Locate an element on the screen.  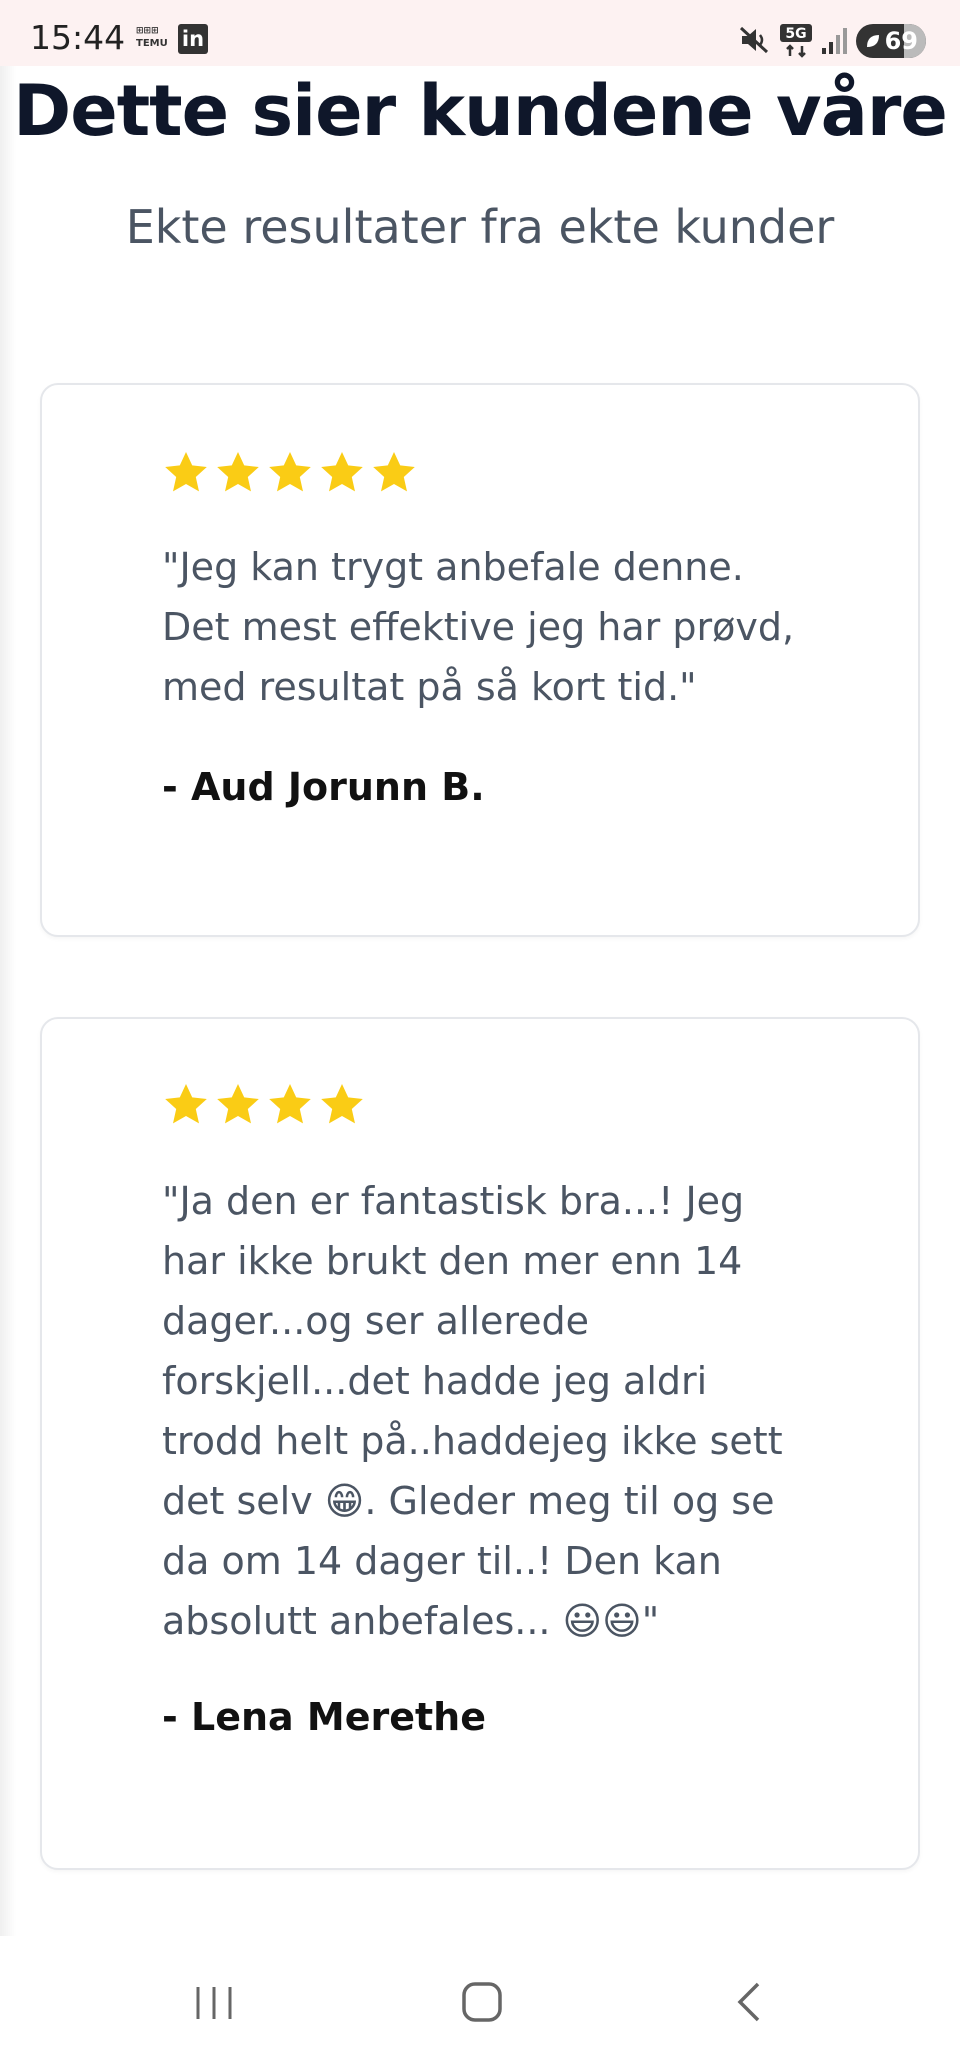
linkedin-notification-icon: in is located at coordinates (193, 39).